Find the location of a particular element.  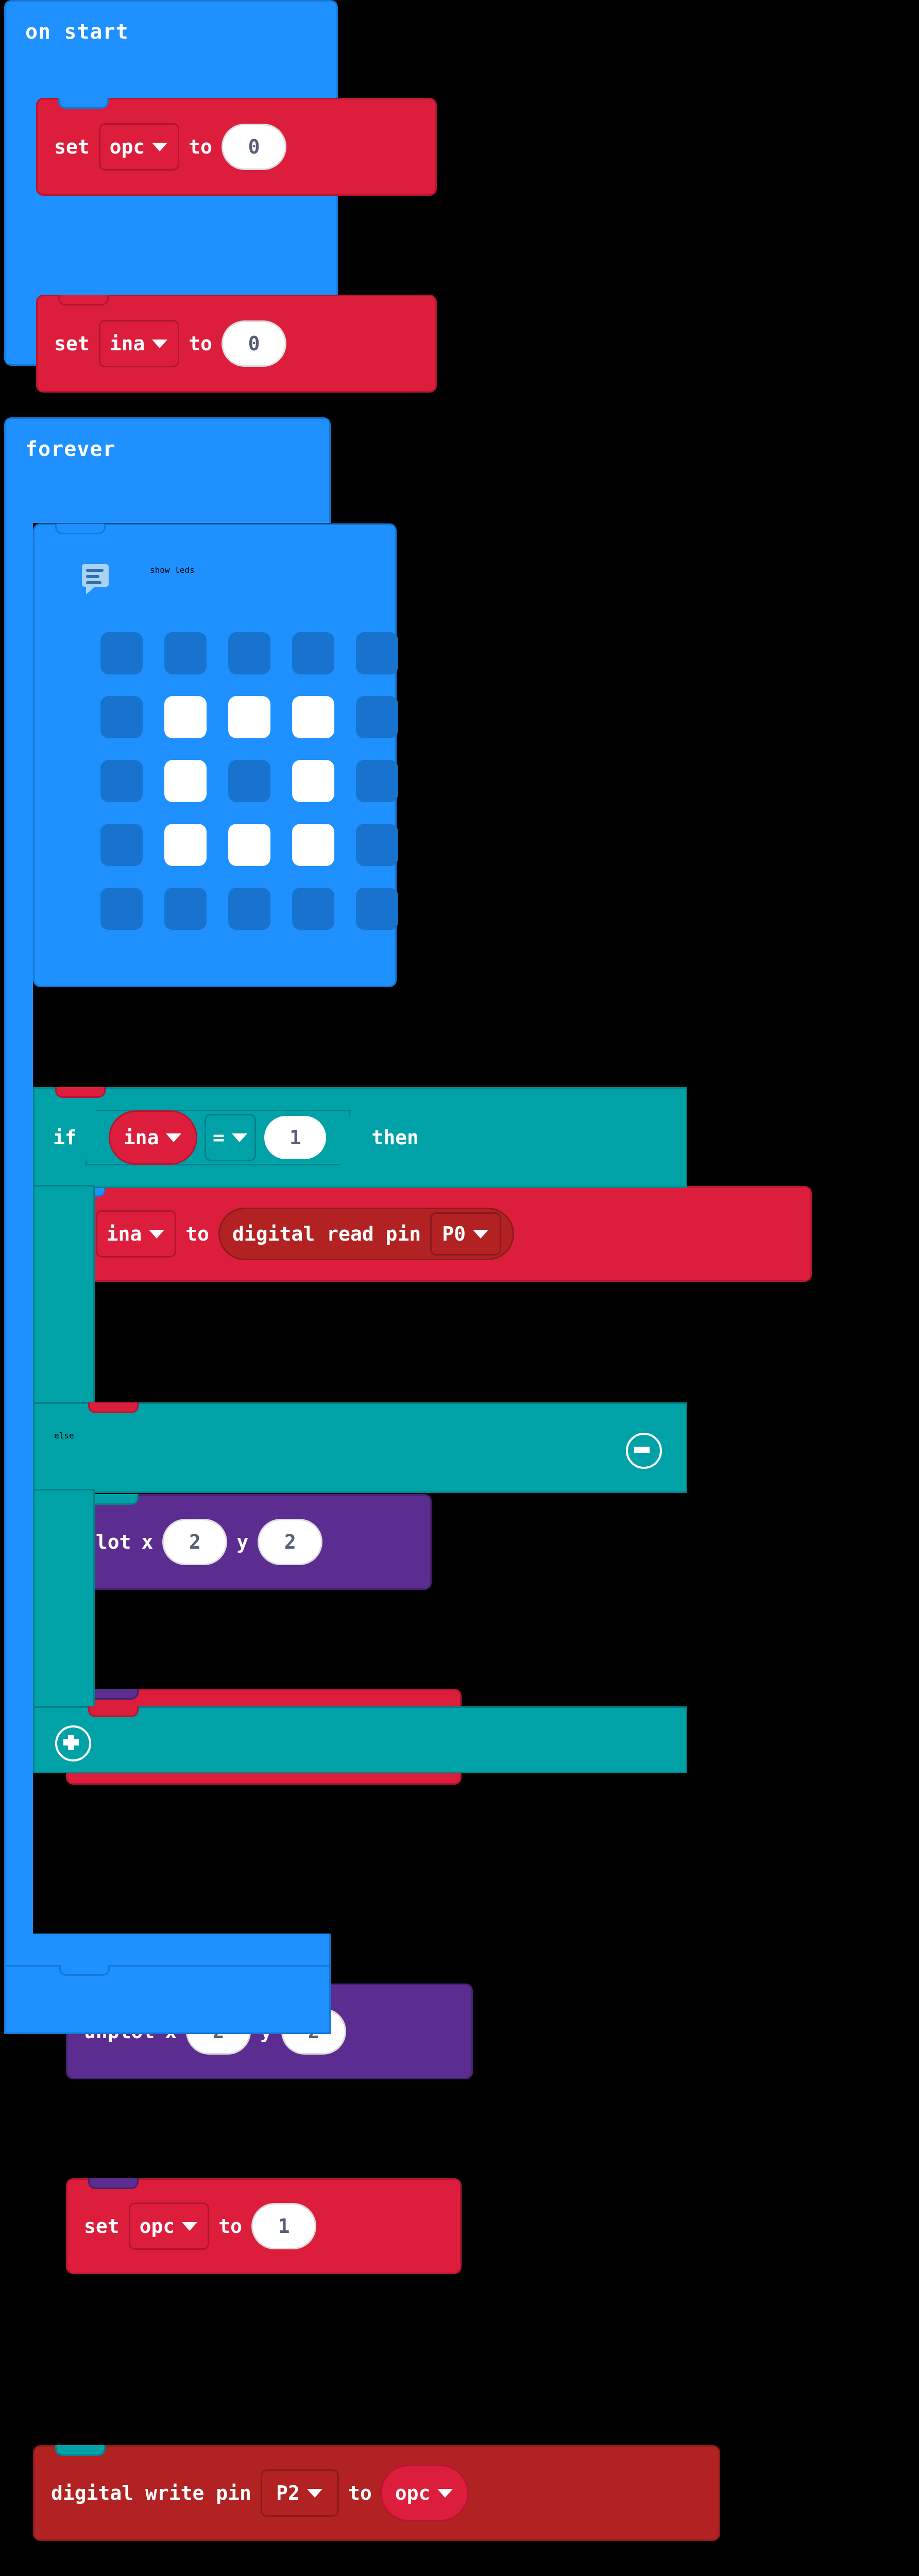

set-opc-block: set opc to 0 is located at coordinates (236, 147).